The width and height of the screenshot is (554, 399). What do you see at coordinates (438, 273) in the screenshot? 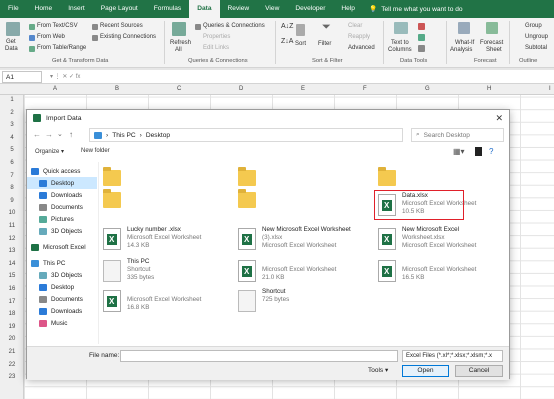
I see `file-item: X Microsoft Excel Worksheet 16.5 KB` at bounding box center [438, 273].